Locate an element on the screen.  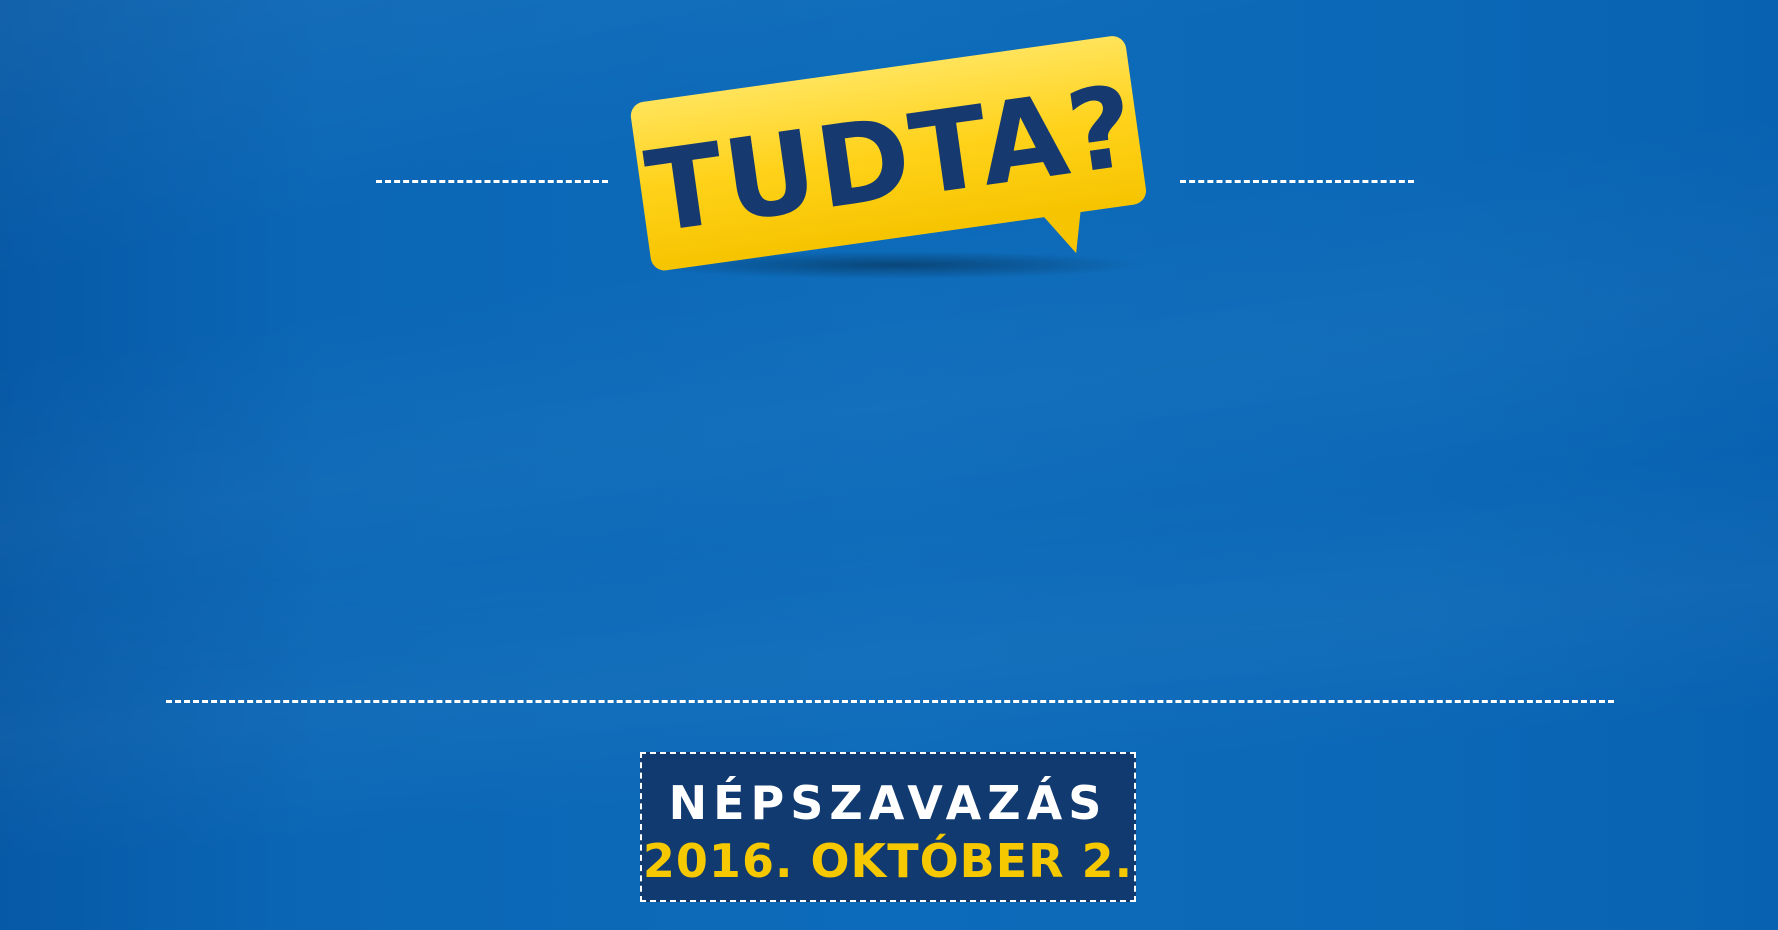
bubble-tail is located at coordinates (1059, 228).